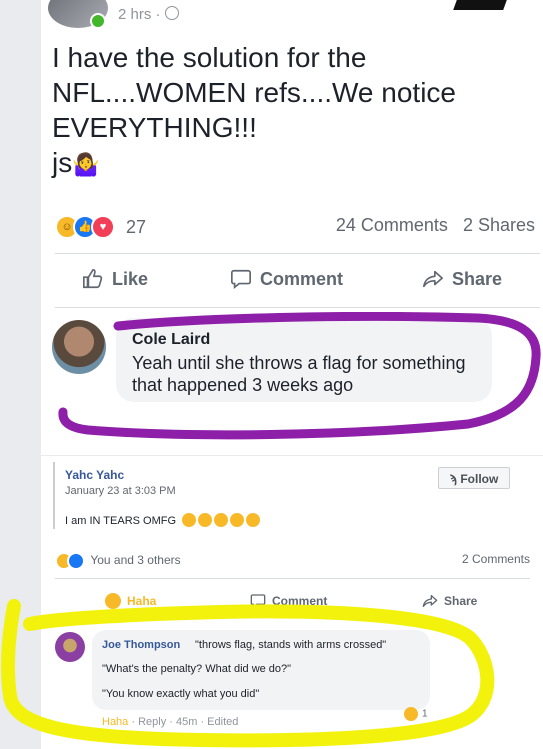 This screenshot has height=749, width=543. I want to click on follow-button: ϡ Follow, so click(474, 478).